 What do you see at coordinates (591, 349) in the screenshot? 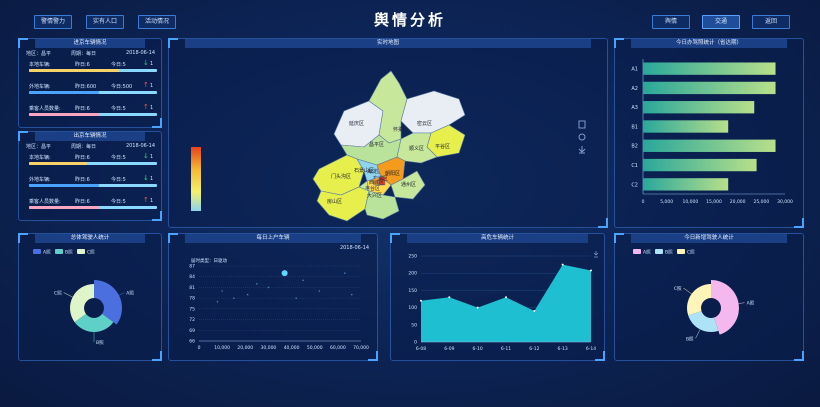
I see `x-tick-label: 6-14` at bounding box center [591, 349].